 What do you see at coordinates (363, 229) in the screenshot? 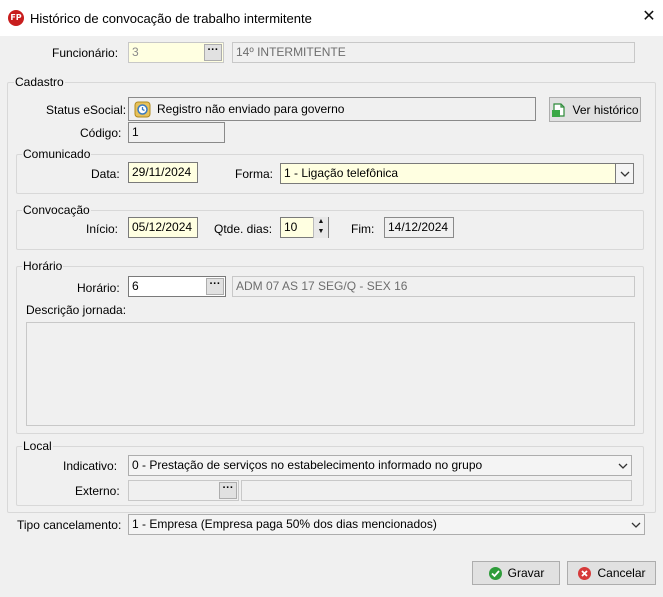
I see `fim-label: Fim:` at bounding box center [363, 229].